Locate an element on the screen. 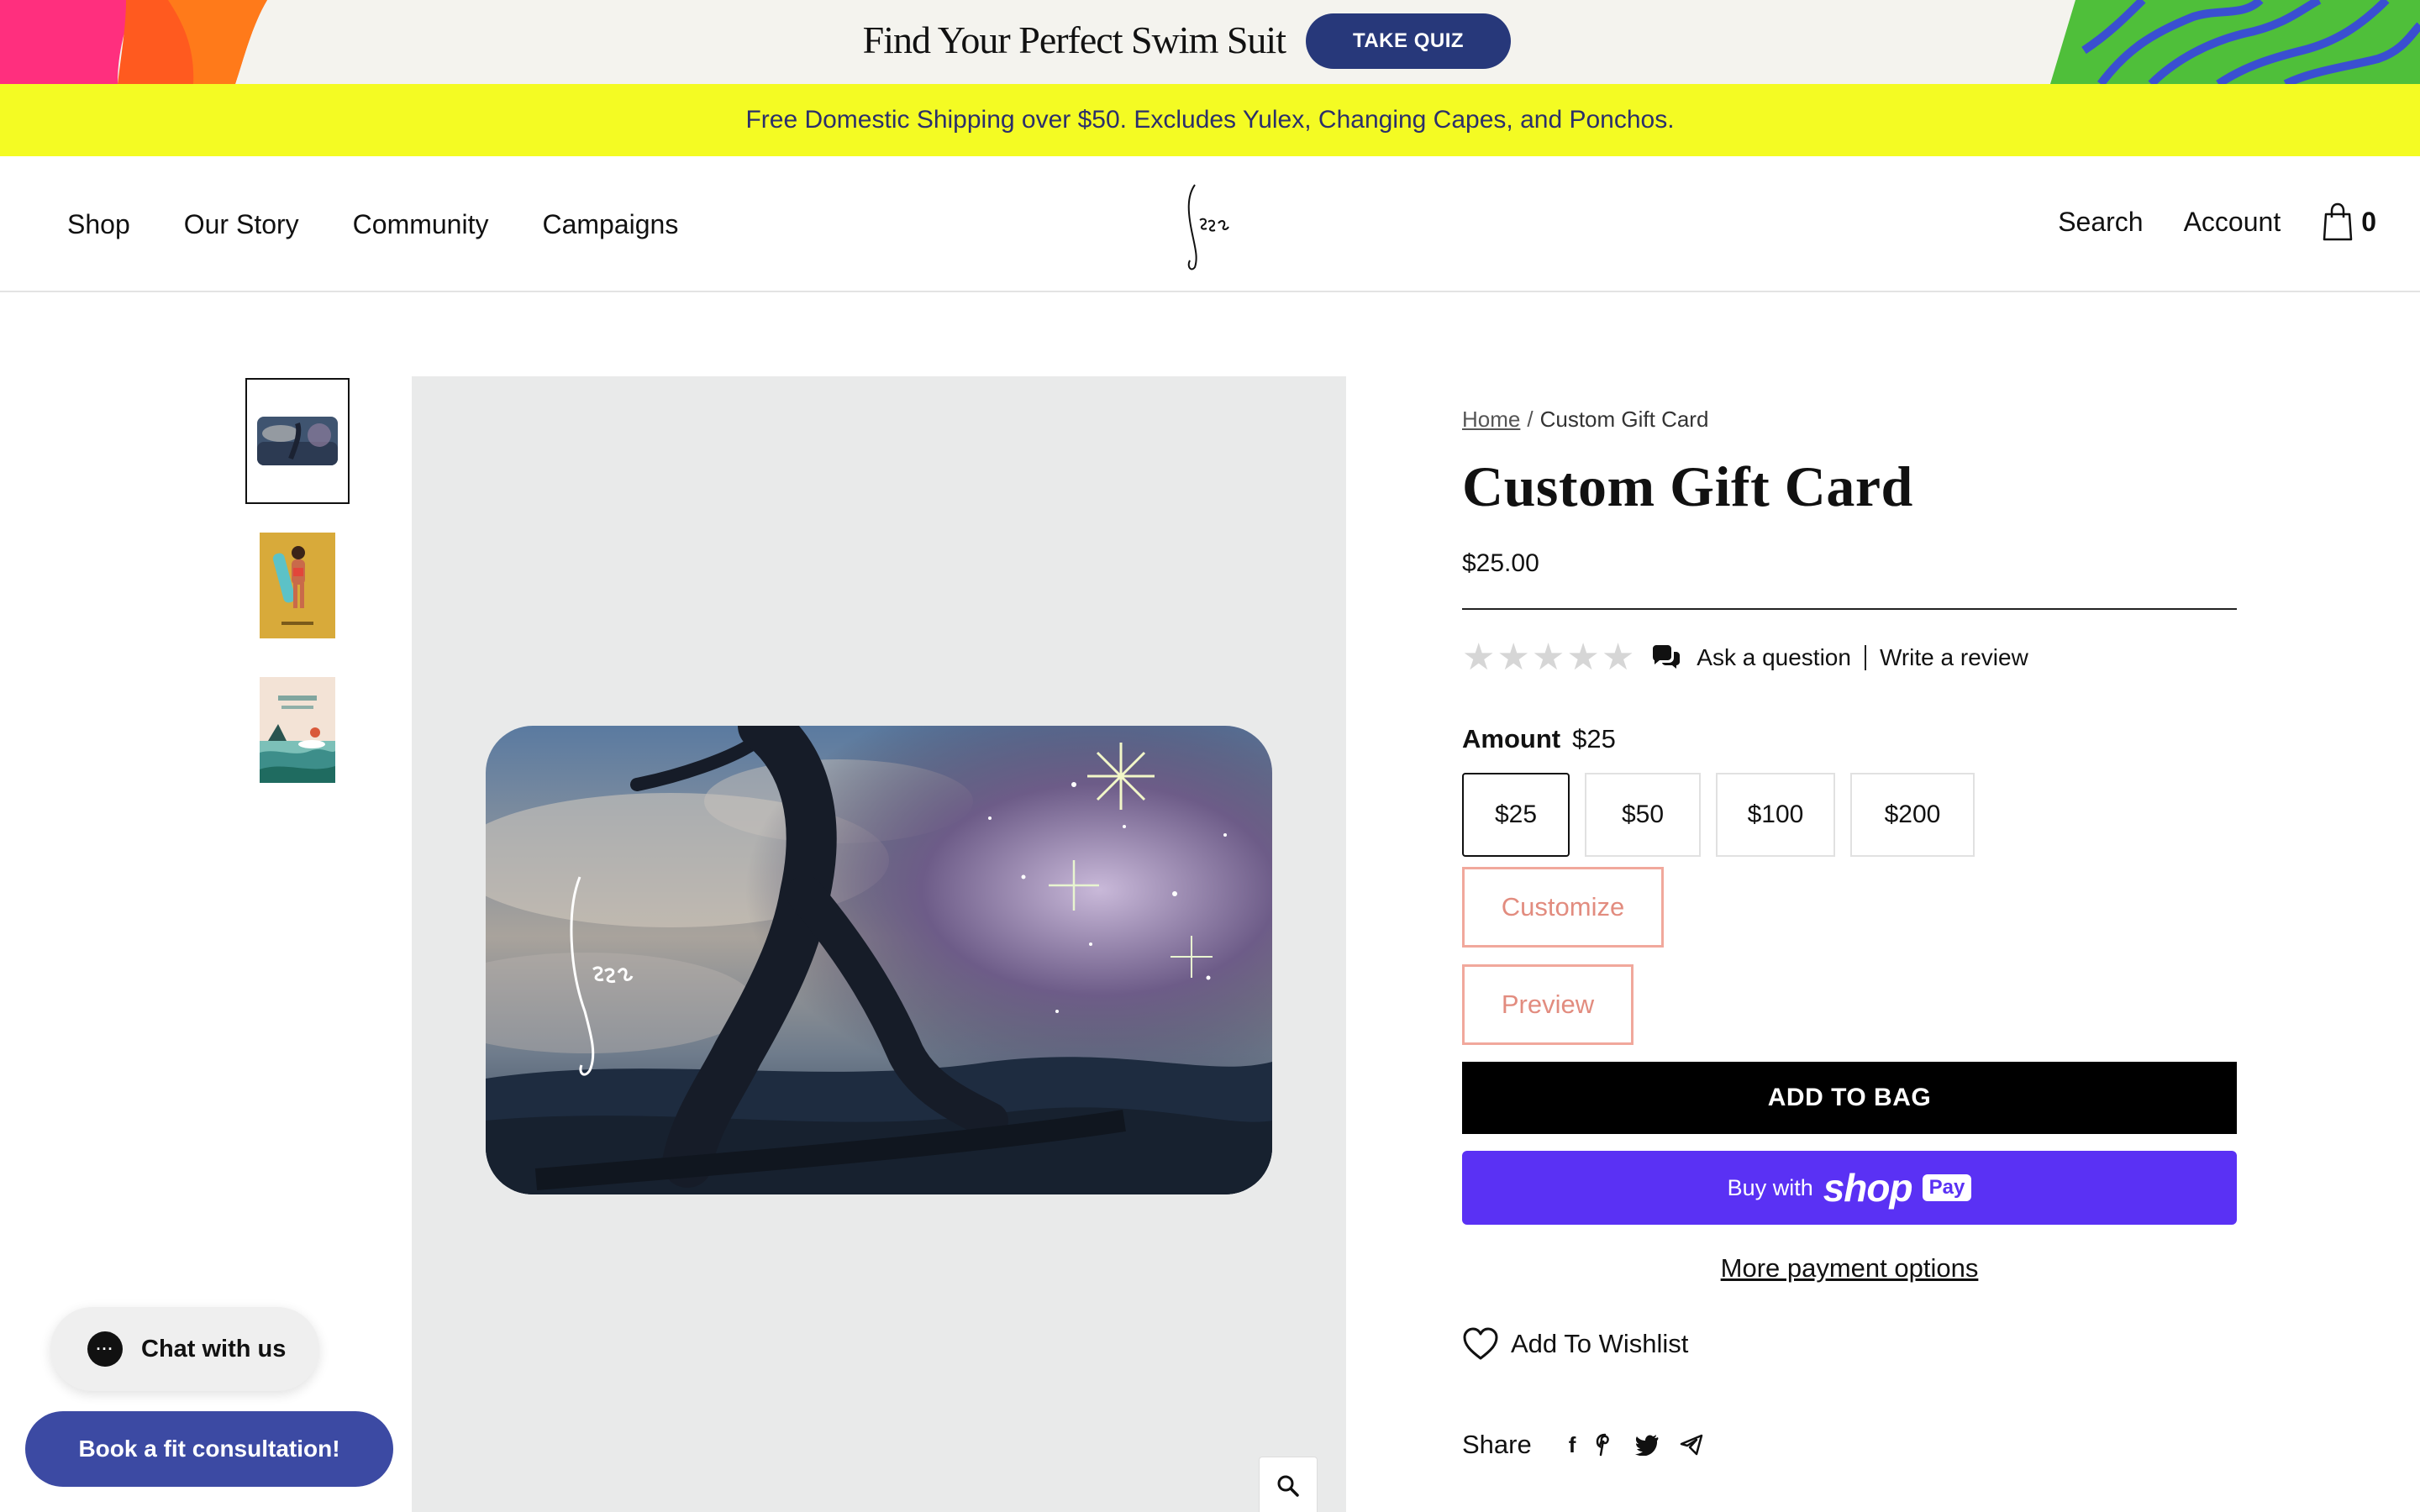 This screenshot has height=1512, width=2420. shop-pay-logo-text: shop is located at coordinates (1868, 1188).